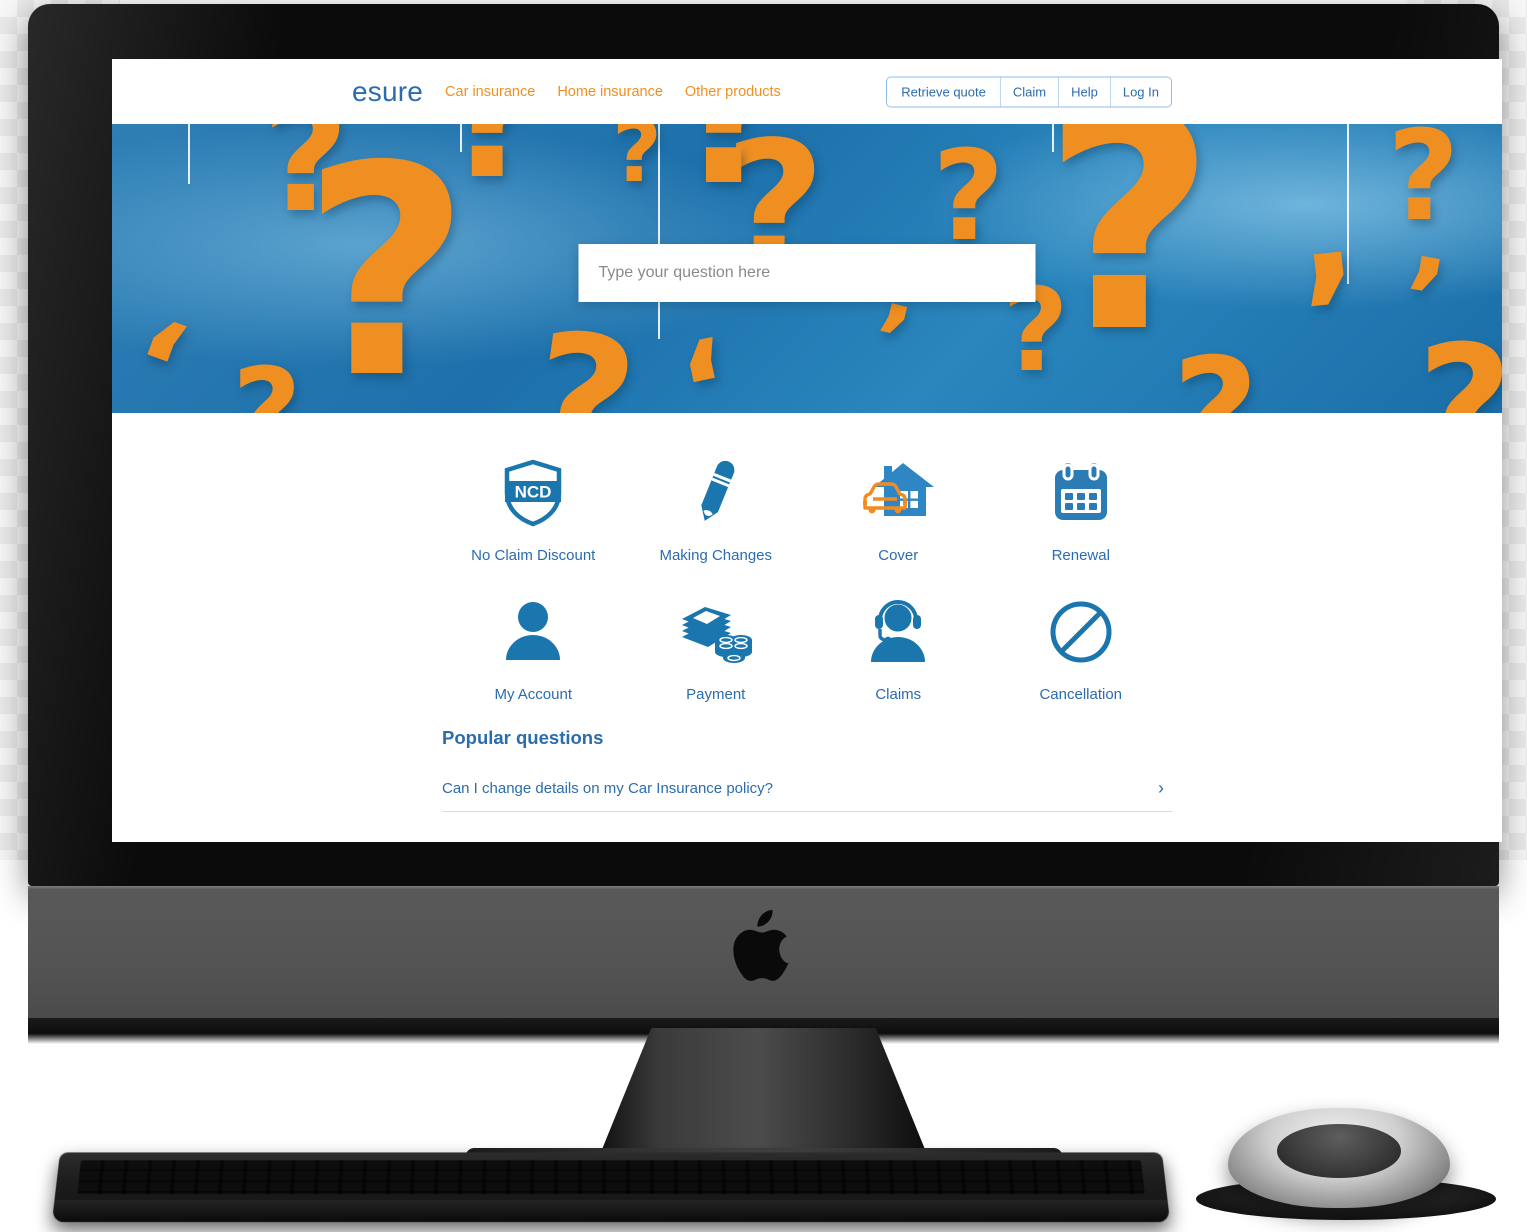 The height and width of the screenshot is (1232, 1527). I want to click on tile-cancellation: Cancellation, so click(1081, 646).